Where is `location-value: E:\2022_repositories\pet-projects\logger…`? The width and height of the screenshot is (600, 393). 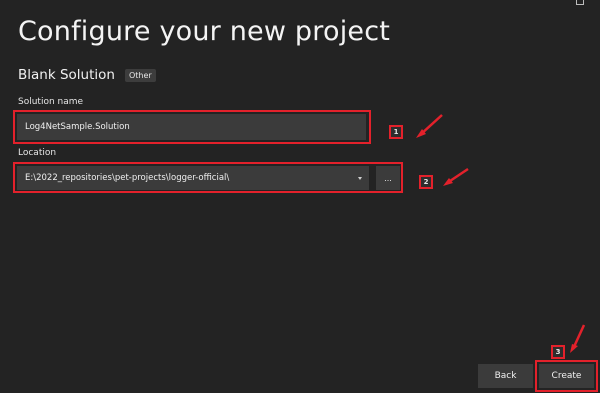 location-value: E:\2022_repositories\pet-projects\logger… is located at coordinates (127, 178).